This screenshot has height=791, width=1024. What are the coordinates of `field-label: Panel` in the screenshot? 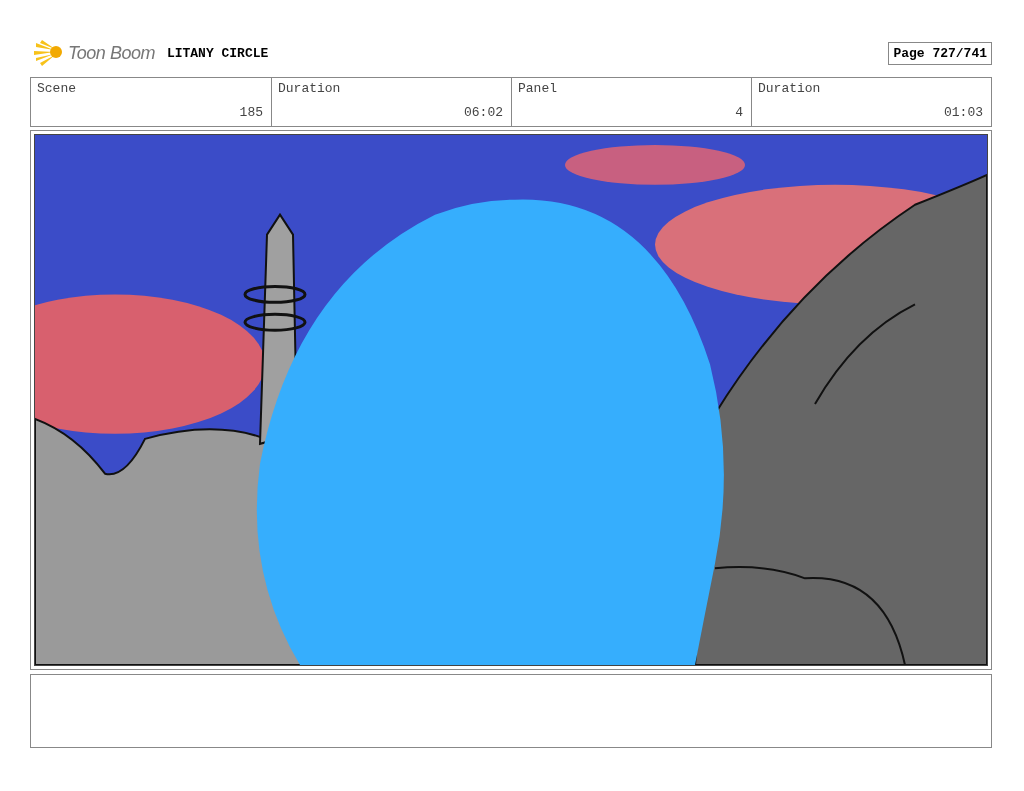 It's located at (538, 88).